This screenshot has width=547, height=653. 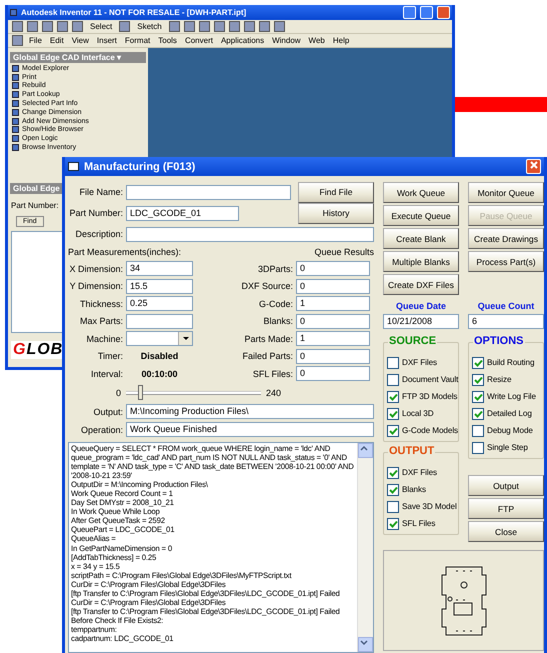 I want to click on menu-item: Tools, so click(x=167, y=40).